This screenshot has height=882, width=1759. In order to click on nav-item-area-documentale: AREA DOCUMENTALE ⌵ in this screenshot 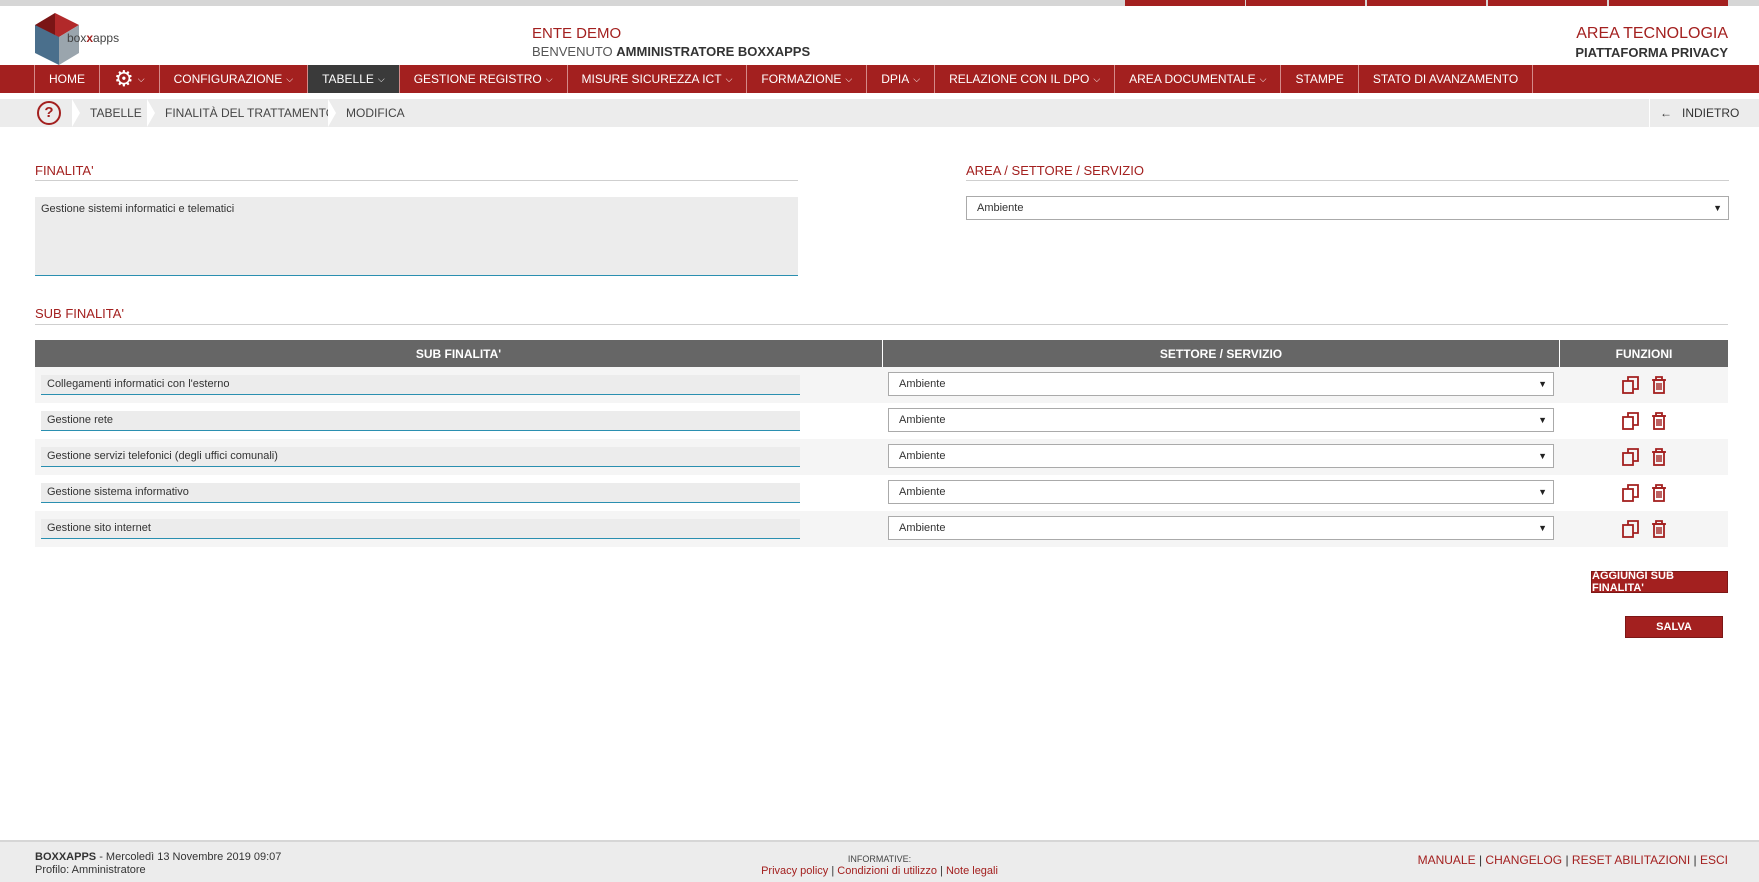, I will do `click(1197, 79)`.